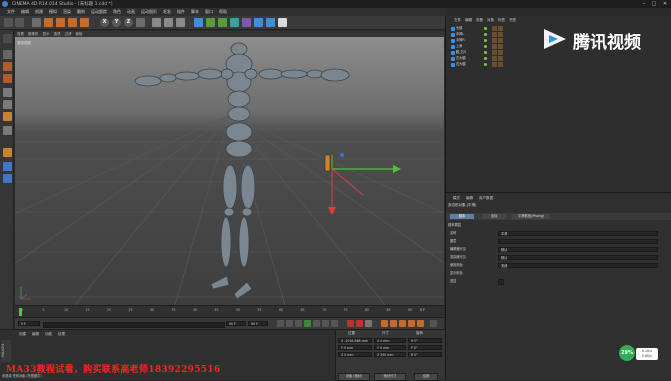  Describe the element at coordinates (61, 334) in the screenshot. I see `material-menu-texture: 纹理` at that location.